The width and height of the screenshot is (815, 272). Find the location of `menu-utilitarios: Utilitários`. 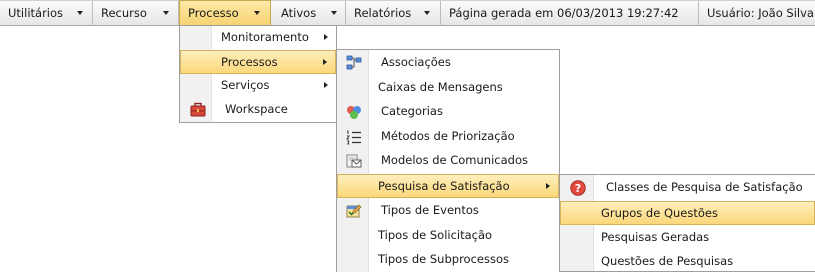

menu-utilitarios: Utilitários is located at coordinates (46, 13).